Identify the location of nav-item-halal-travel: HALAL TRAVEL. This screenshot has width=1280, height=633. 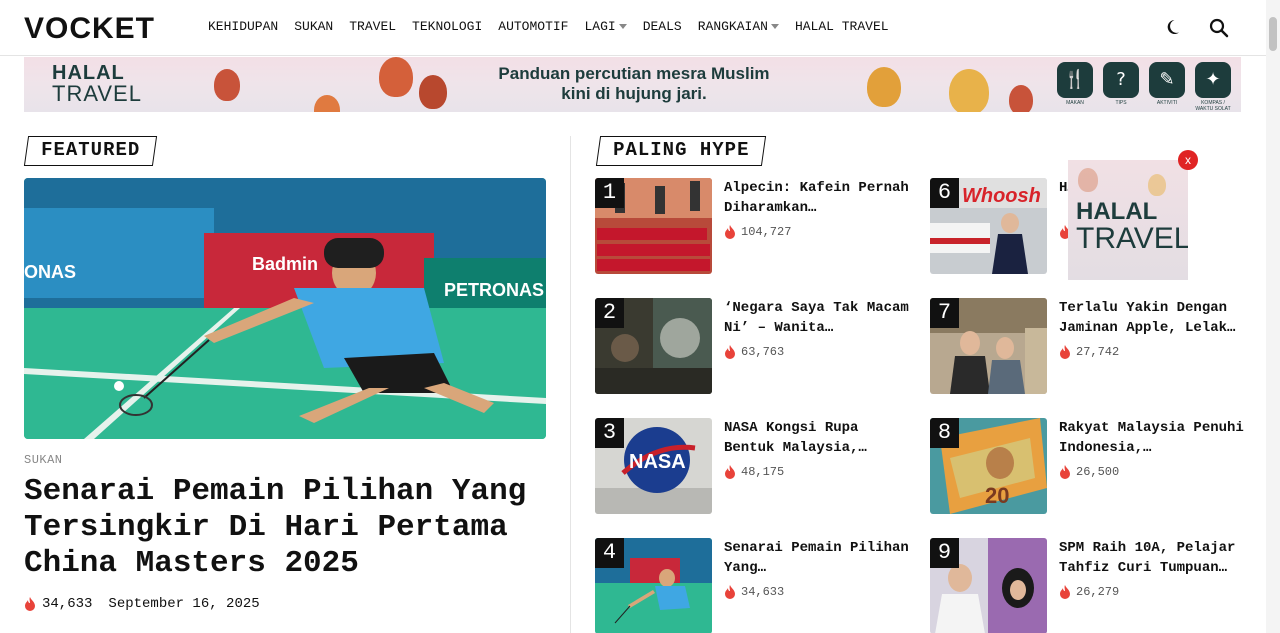
(842, 26).